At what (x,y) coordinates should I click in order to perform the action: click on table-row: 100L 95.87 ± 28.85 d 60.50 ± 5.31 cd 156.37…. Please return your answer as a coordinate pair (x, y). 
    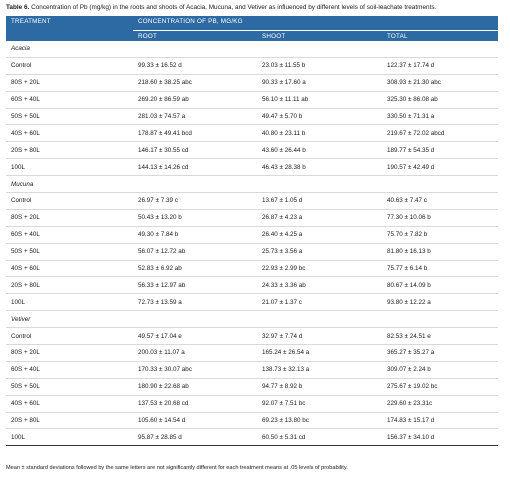
    Looking at the image, I should click on (252, 437).